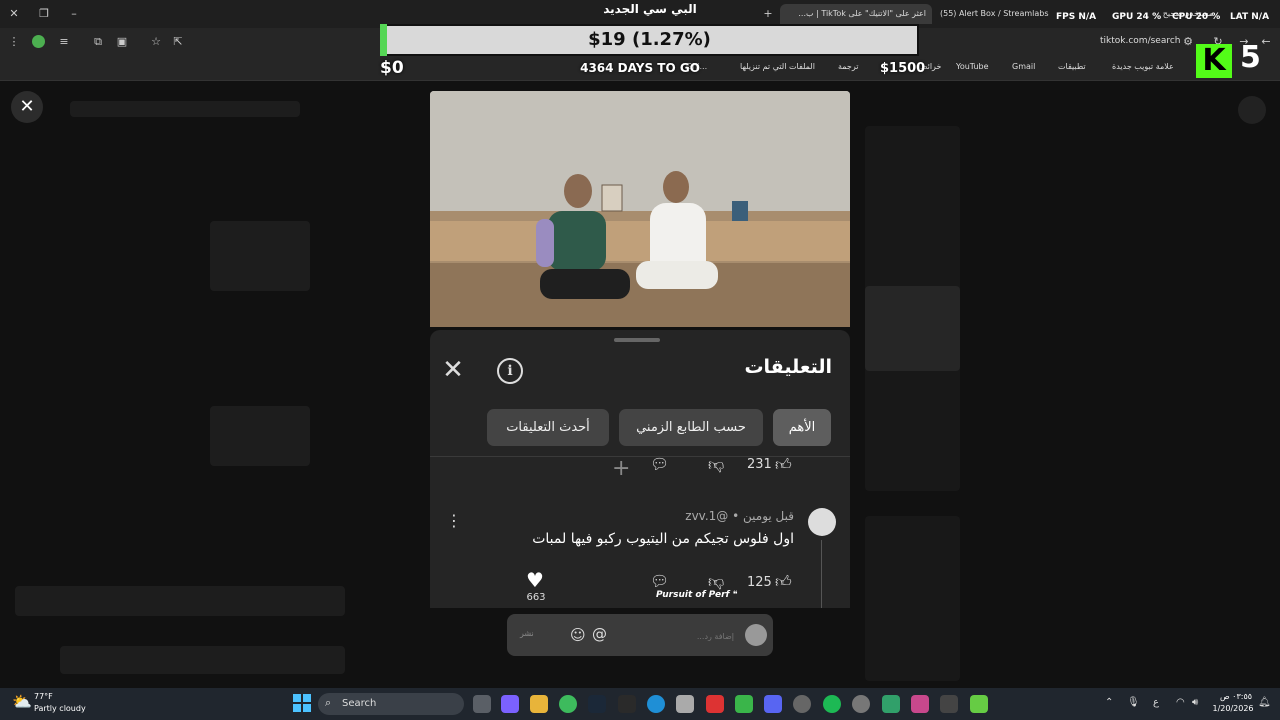 The width and height of the screenshot is (1280, 720). What do you see at coordinates (548, 427) in the screenshot?
I see `sort-newest-button: أحدث التعليقات` at bounding box center [548, 427].